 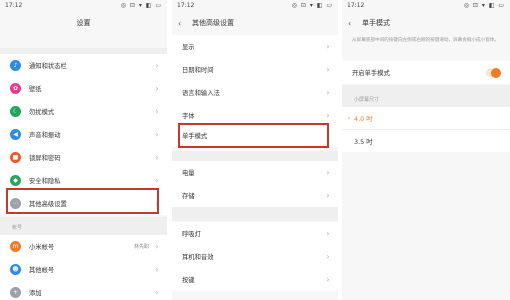 What do you see at coordinates (255, 92) in the screenshot?
I see `advanced-item-language: 语言和输入法 ›` at bounding box center [255, 92].